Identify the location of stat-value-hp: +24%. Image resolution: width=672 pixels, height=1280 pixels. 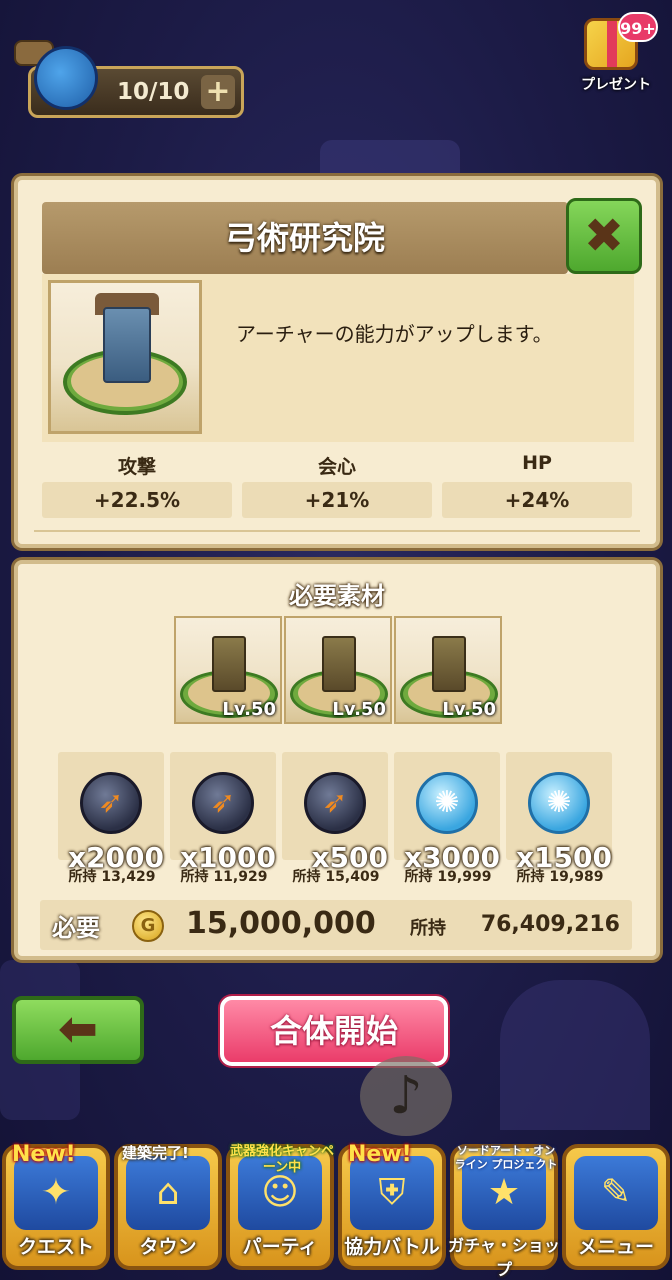
(537, 500).